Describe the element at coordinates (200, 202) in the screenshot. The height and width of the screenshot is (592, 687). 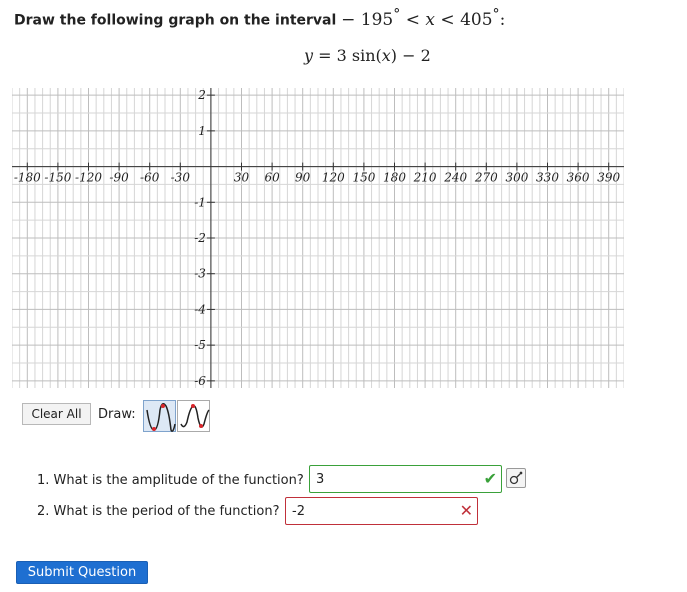
I see `y-tick-label: -1` at that location.